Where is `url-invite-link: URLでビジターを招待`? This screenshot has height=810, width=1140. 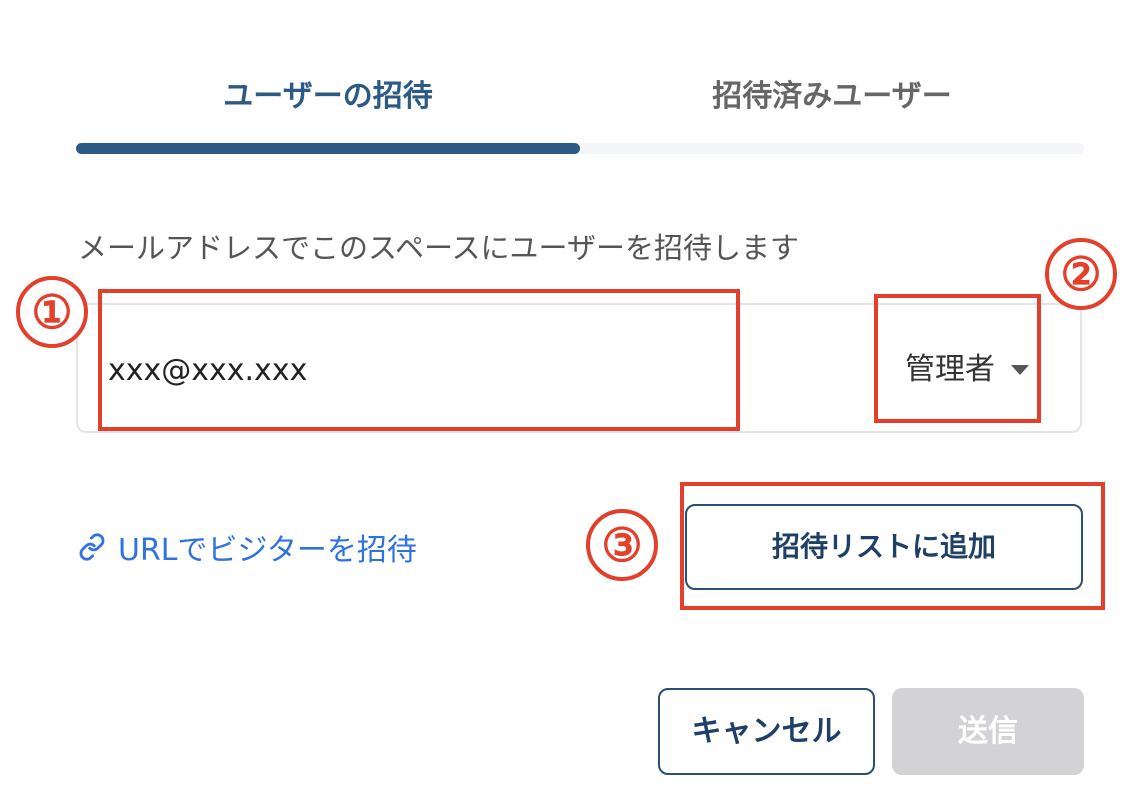 url-invite-link: URLでビジターを招待 is located at coordinates (247, 547).